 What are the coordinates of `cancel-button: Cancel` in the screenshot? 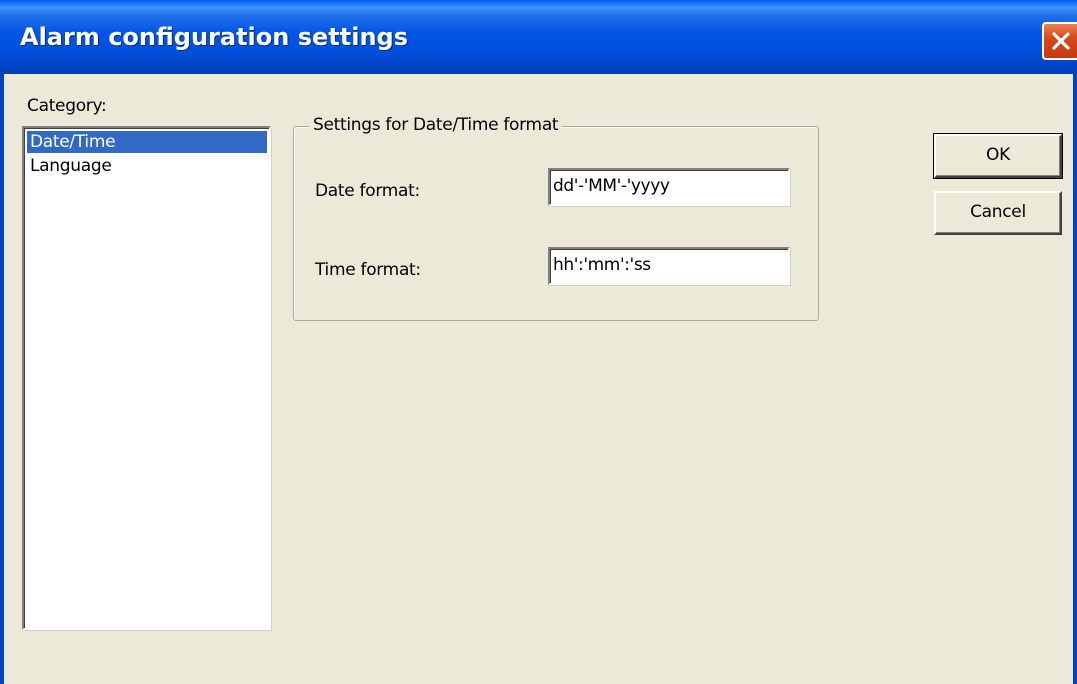 It's located at (998, 213).